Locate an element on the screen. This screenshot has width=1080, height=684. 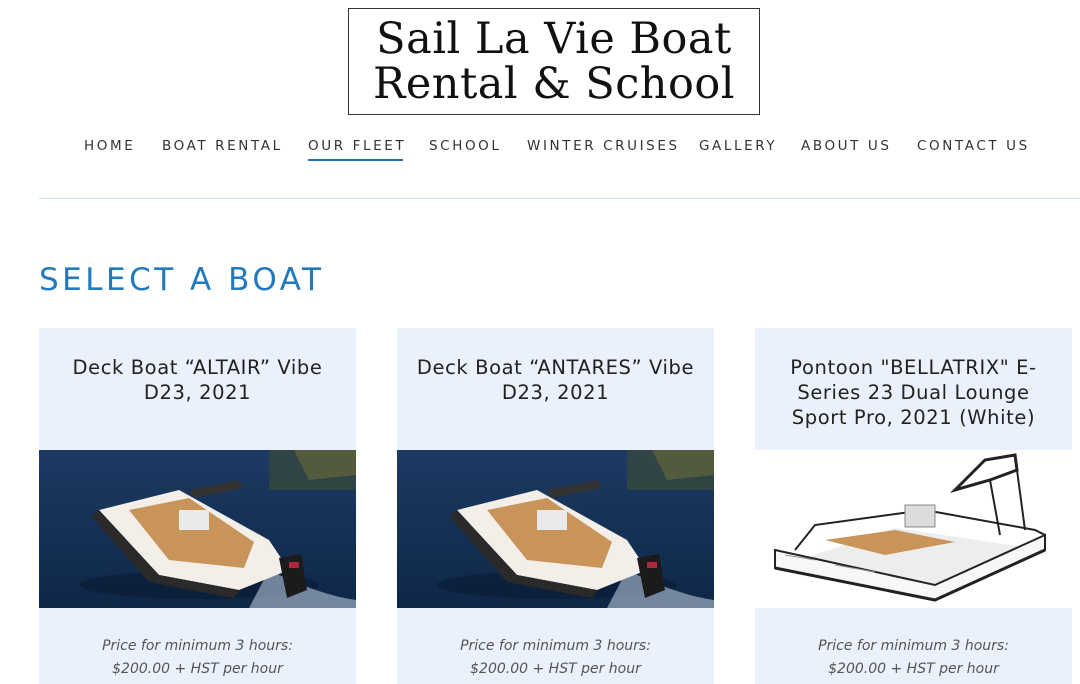
nav-item-our-fleet: OUR FLEET is located at coordinates (357, 150).